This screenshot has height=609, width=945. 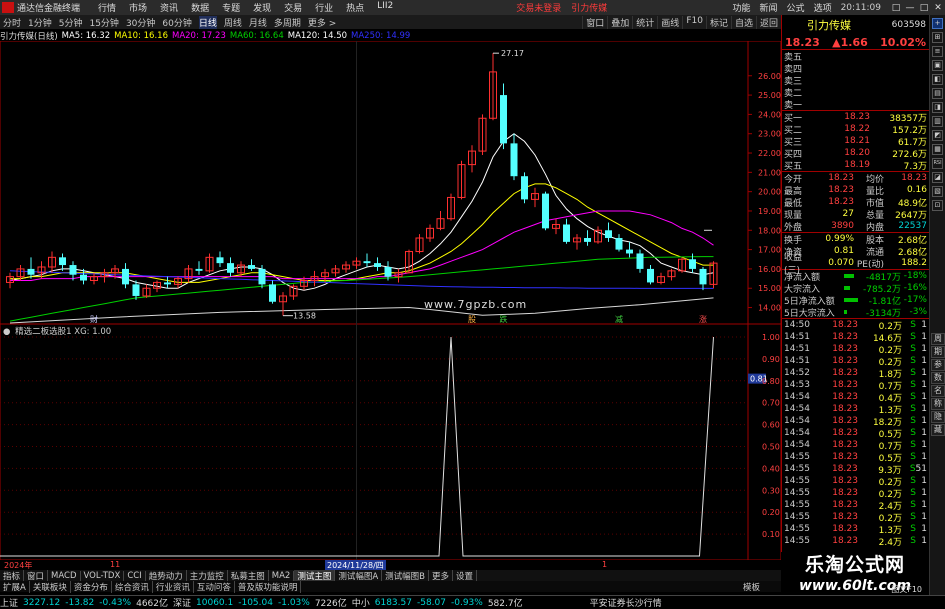 What do you see at coordinates (140, 22) in the screenshot?
I see `period-tab: 30分钟` at bounding box center [140, 22].